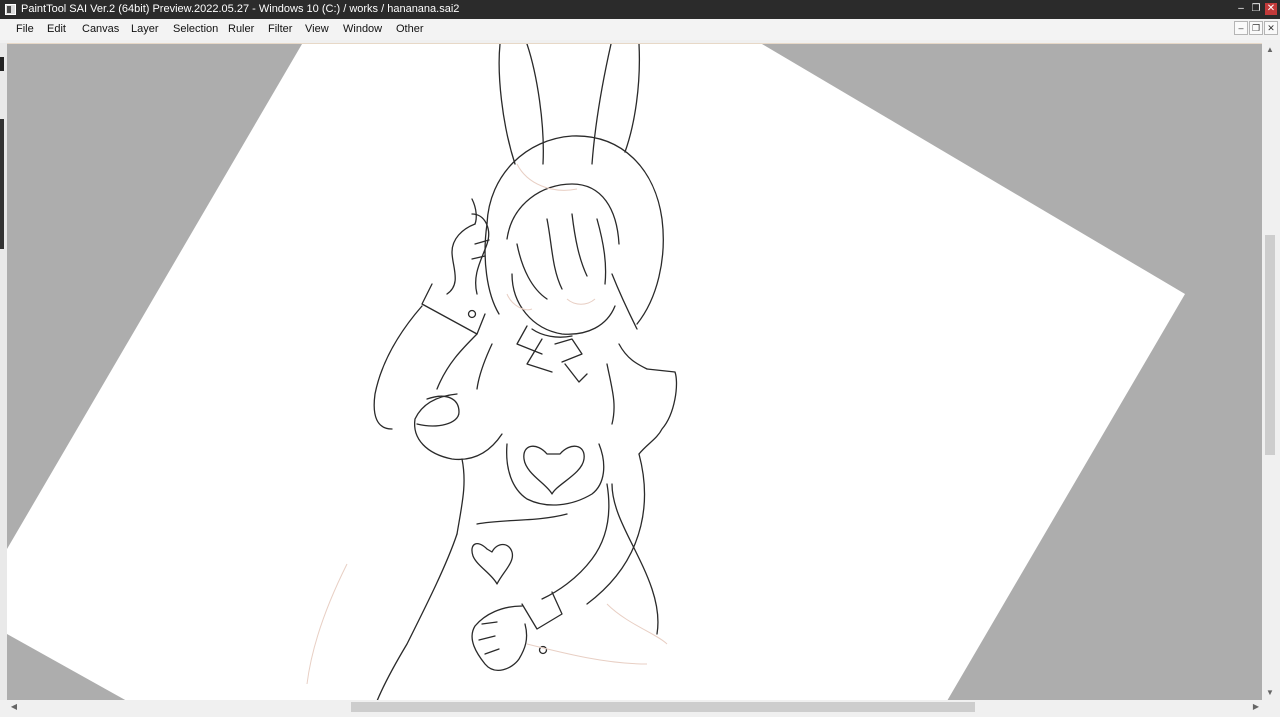  Describe the element at coordinates (10, 9) in the screenshot. I see `app-icon` at that location.